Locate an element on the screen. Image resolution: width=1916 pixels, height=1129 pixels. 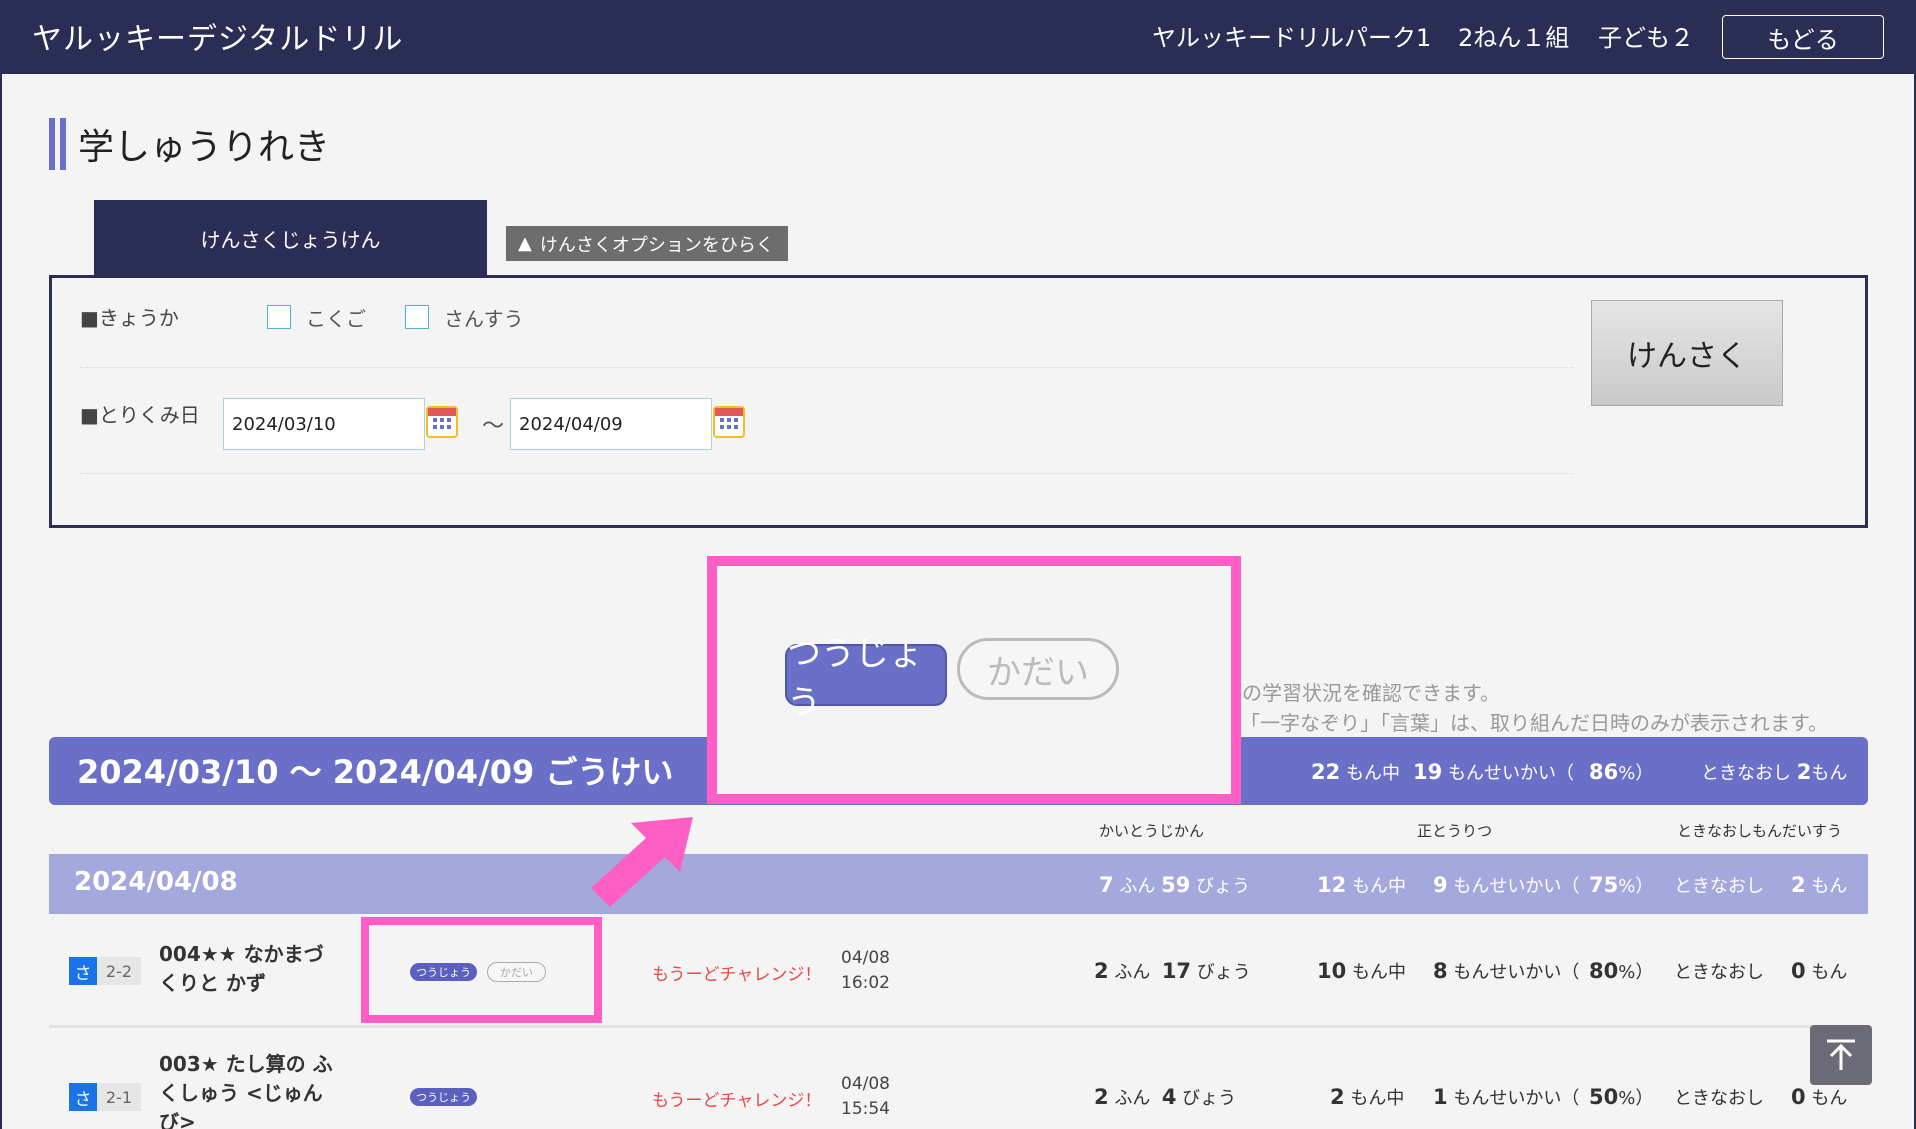
date-from-input is located at coordinates (324, 424).